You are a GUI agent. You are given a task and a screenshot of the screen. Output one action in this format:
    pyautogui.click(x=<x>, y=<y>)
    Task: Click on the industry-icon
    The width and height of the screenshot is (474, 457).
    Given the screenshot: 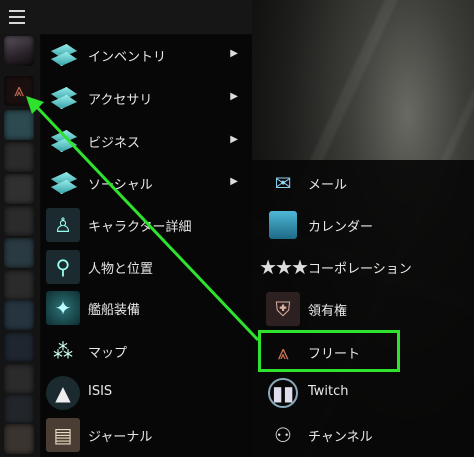 What is the action you would take?
    pyautogui.click(x=19, y=379)
    